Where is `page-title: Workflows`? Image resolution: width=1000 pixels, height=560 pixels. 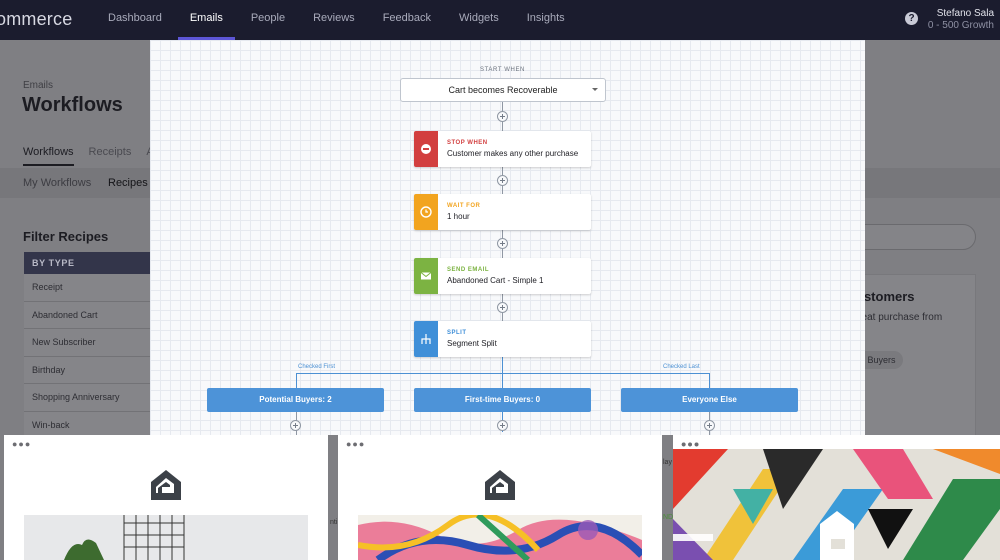 page-title: Workflows is located at coordinates (72, 105).